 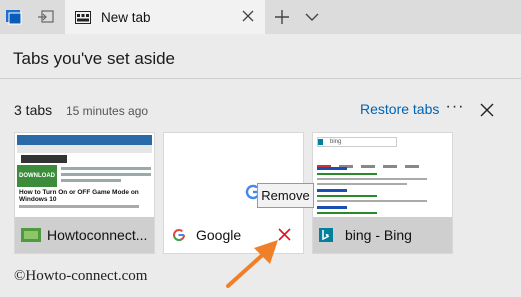 I want to click on aside-card-bing: bing bing - Bing, so click(x=382, y=193).